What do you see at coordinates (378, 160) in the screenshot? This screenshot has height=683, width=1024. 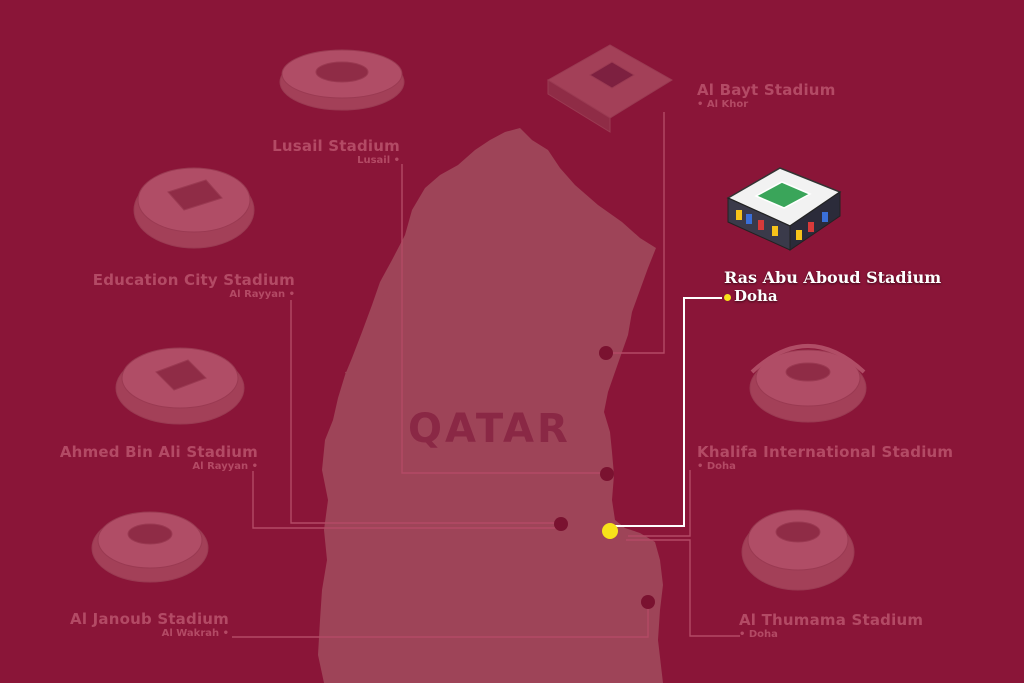 I see `stadium-city: Lusail •` at bounding box center [378, 160].